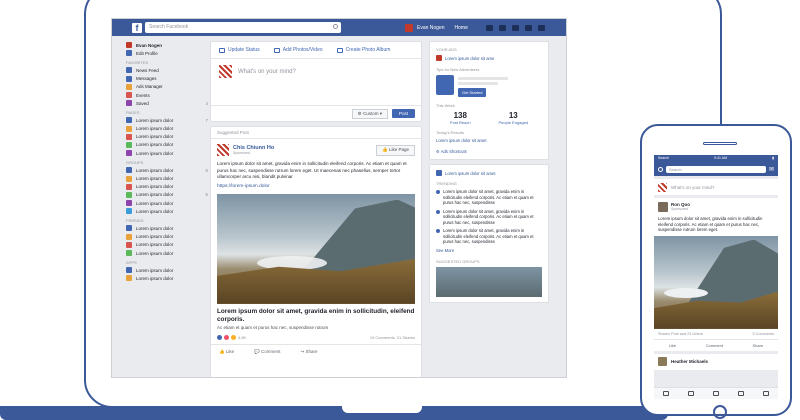  I want to click on ads-shortcuts-link: ⚙ Ads Shortcuts, so click(489, 151).